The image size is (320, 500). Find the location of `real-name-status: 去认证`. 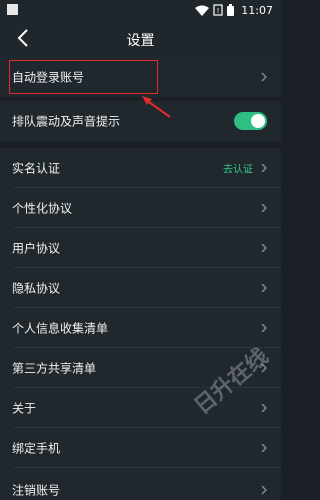

real-name-status: 去认证 is located at coordinates (238, 170).